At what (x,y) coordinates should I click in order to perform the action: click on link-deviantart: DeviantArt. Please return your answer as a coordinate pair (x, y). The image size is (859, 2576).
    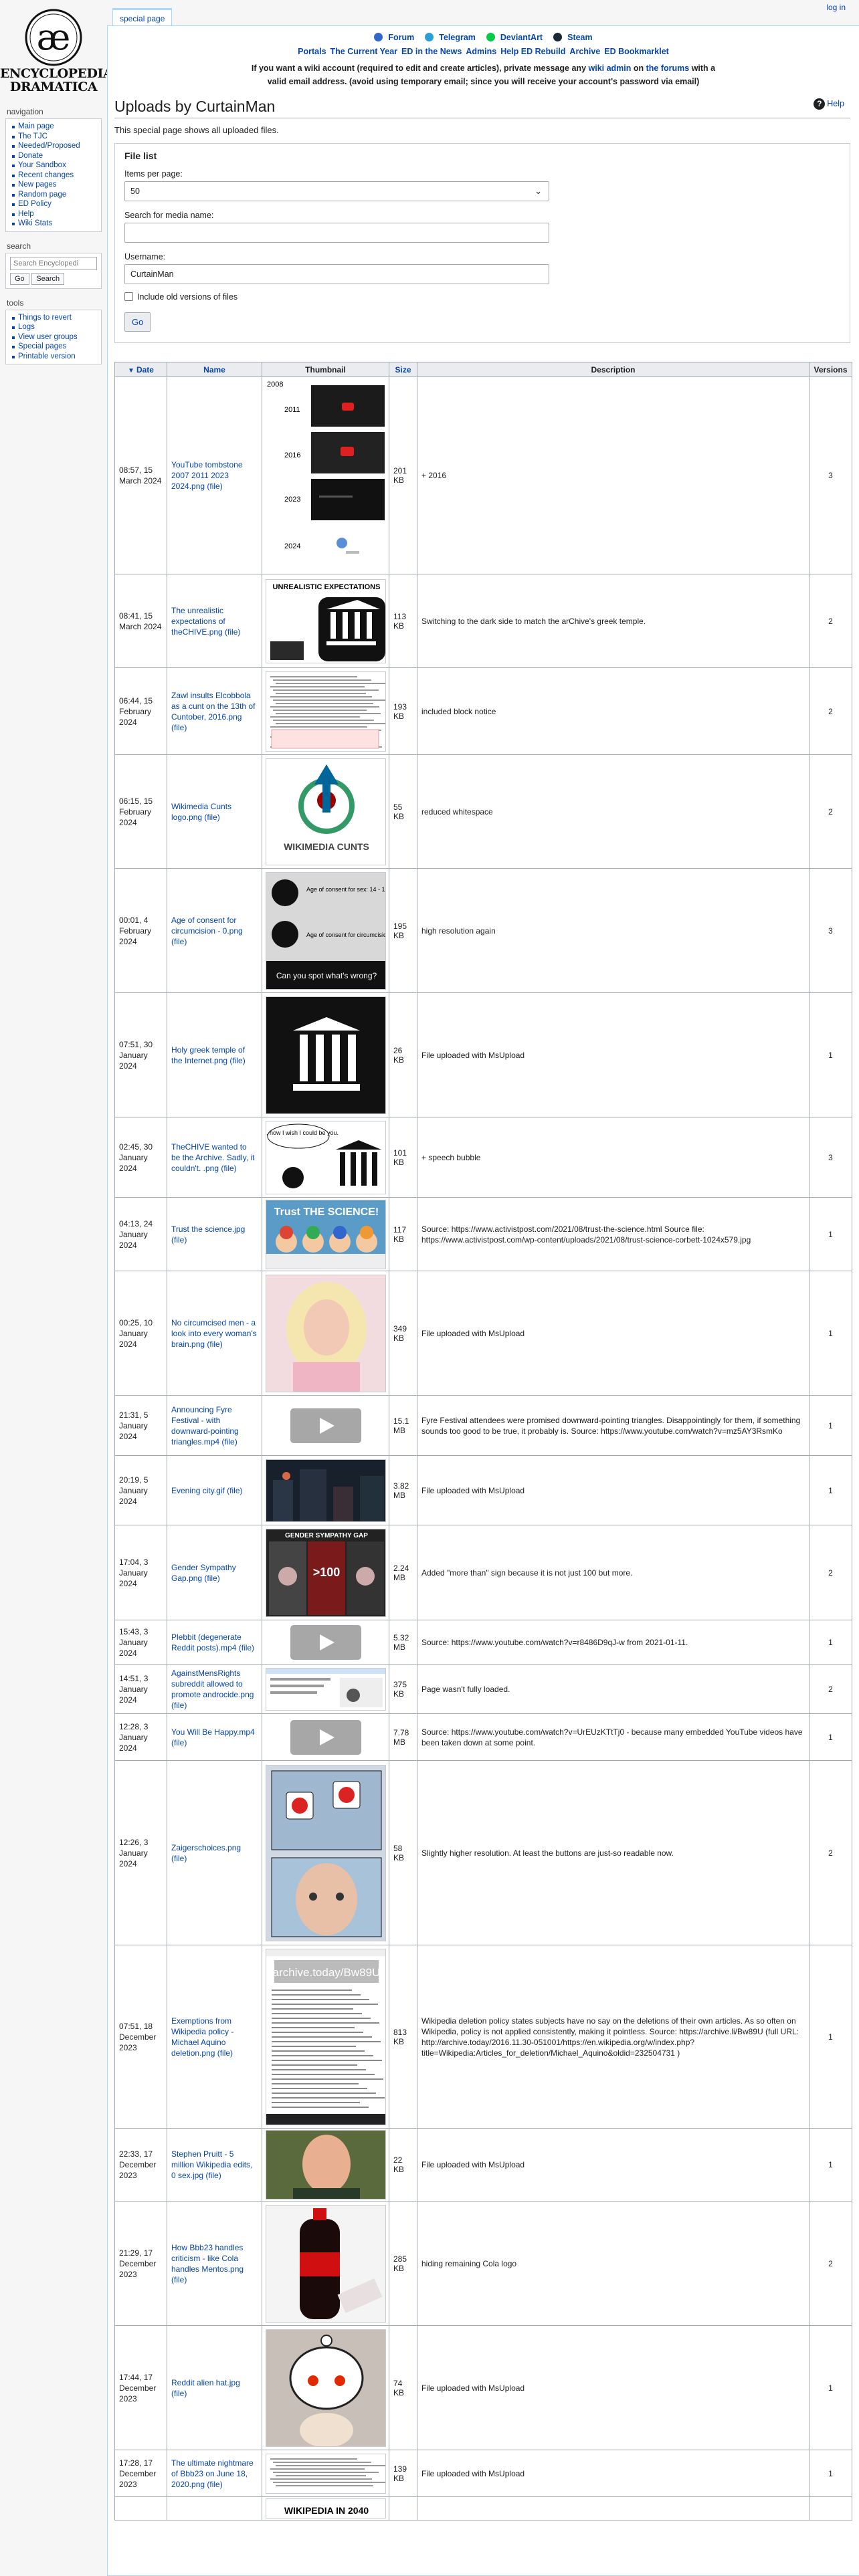
    Looking at the image, I should click on (514, 37).